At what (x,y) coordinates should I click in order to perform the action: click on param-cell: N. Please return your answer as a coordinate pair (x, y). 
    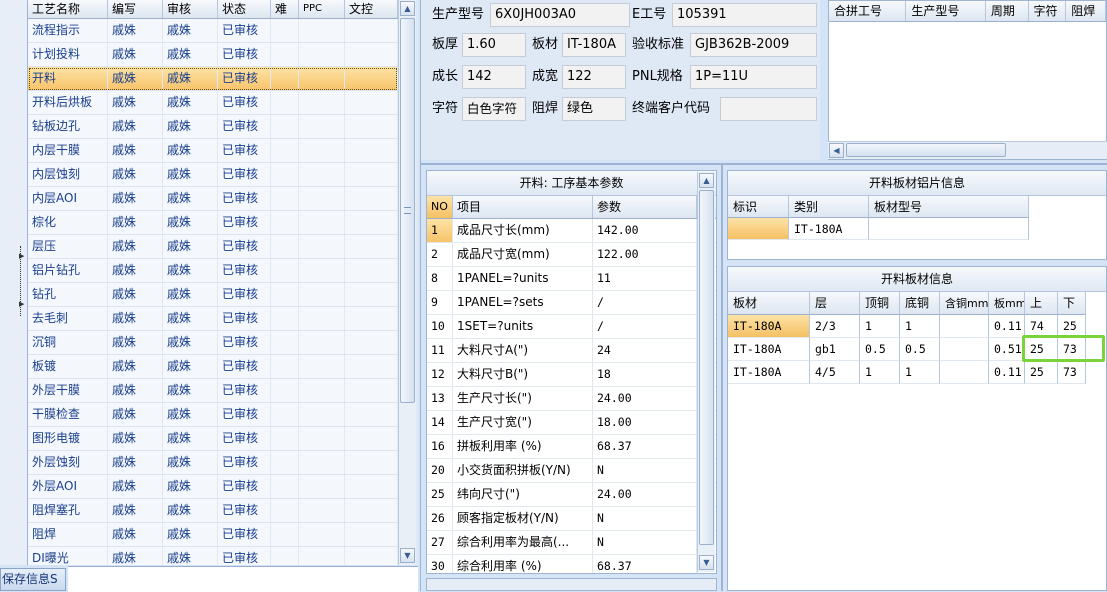
    Looking at the image, I should click on (645, 518).